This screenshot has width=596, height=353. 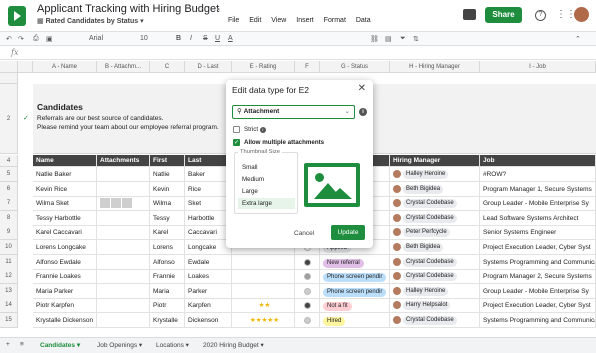 I want to click on last-cell: Parker, so click(x=208, y=291).